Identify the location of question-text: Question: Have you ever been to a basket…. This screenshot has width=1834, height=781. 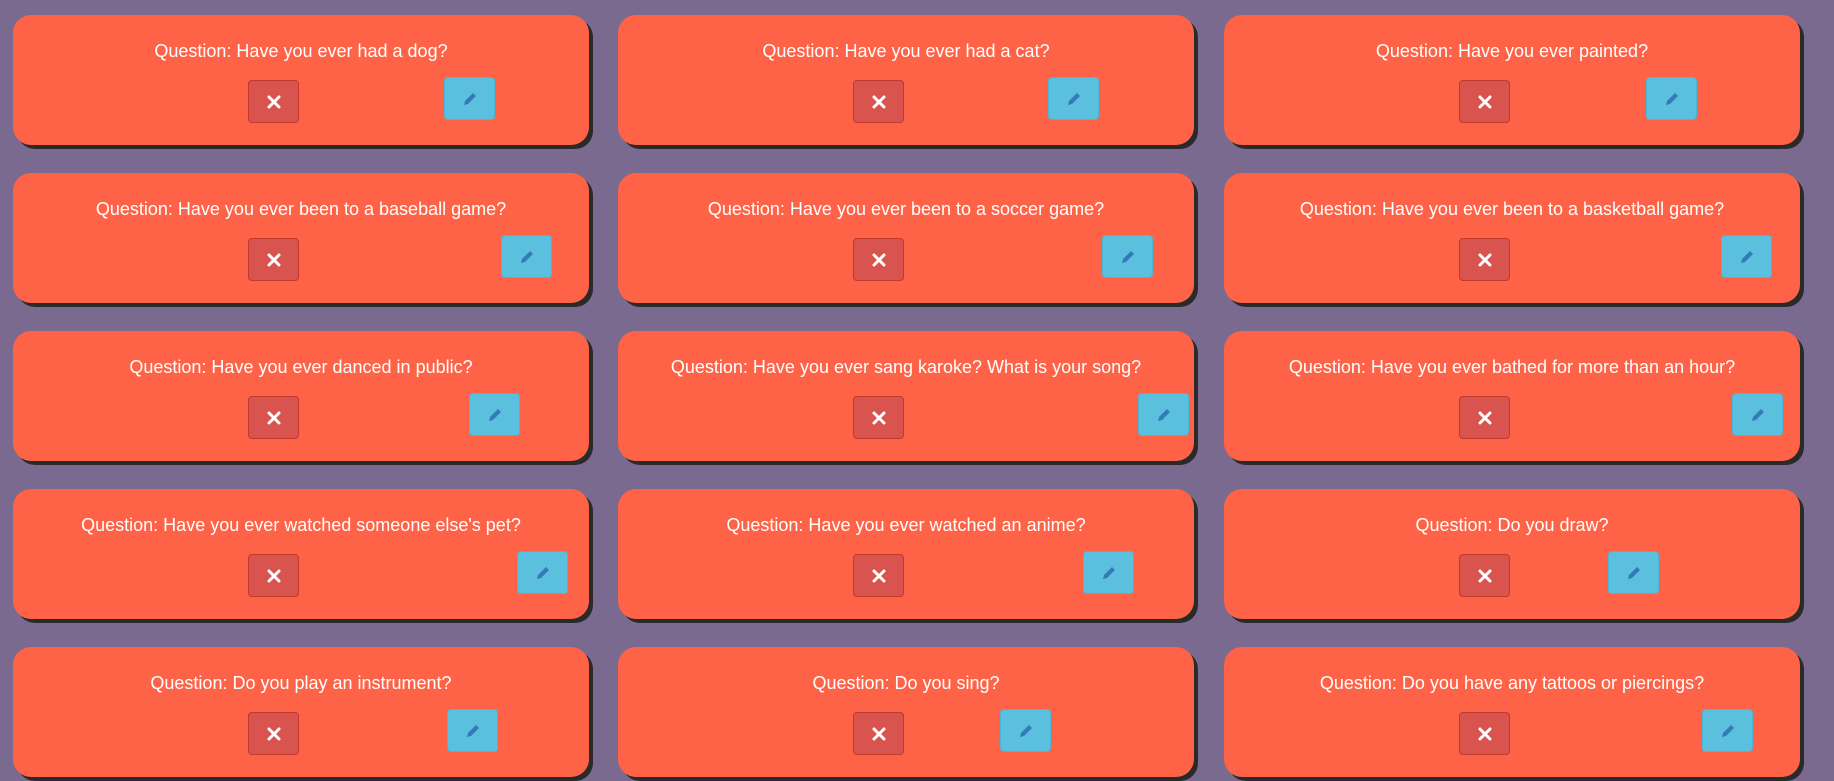
(1512, 209).